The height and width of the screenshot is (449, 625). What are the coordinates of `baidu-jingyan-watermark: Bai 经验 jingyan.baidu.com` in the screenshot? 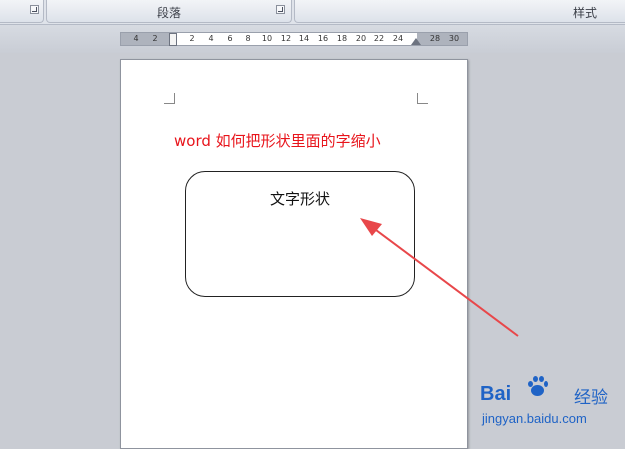 It's located at (548, 403).